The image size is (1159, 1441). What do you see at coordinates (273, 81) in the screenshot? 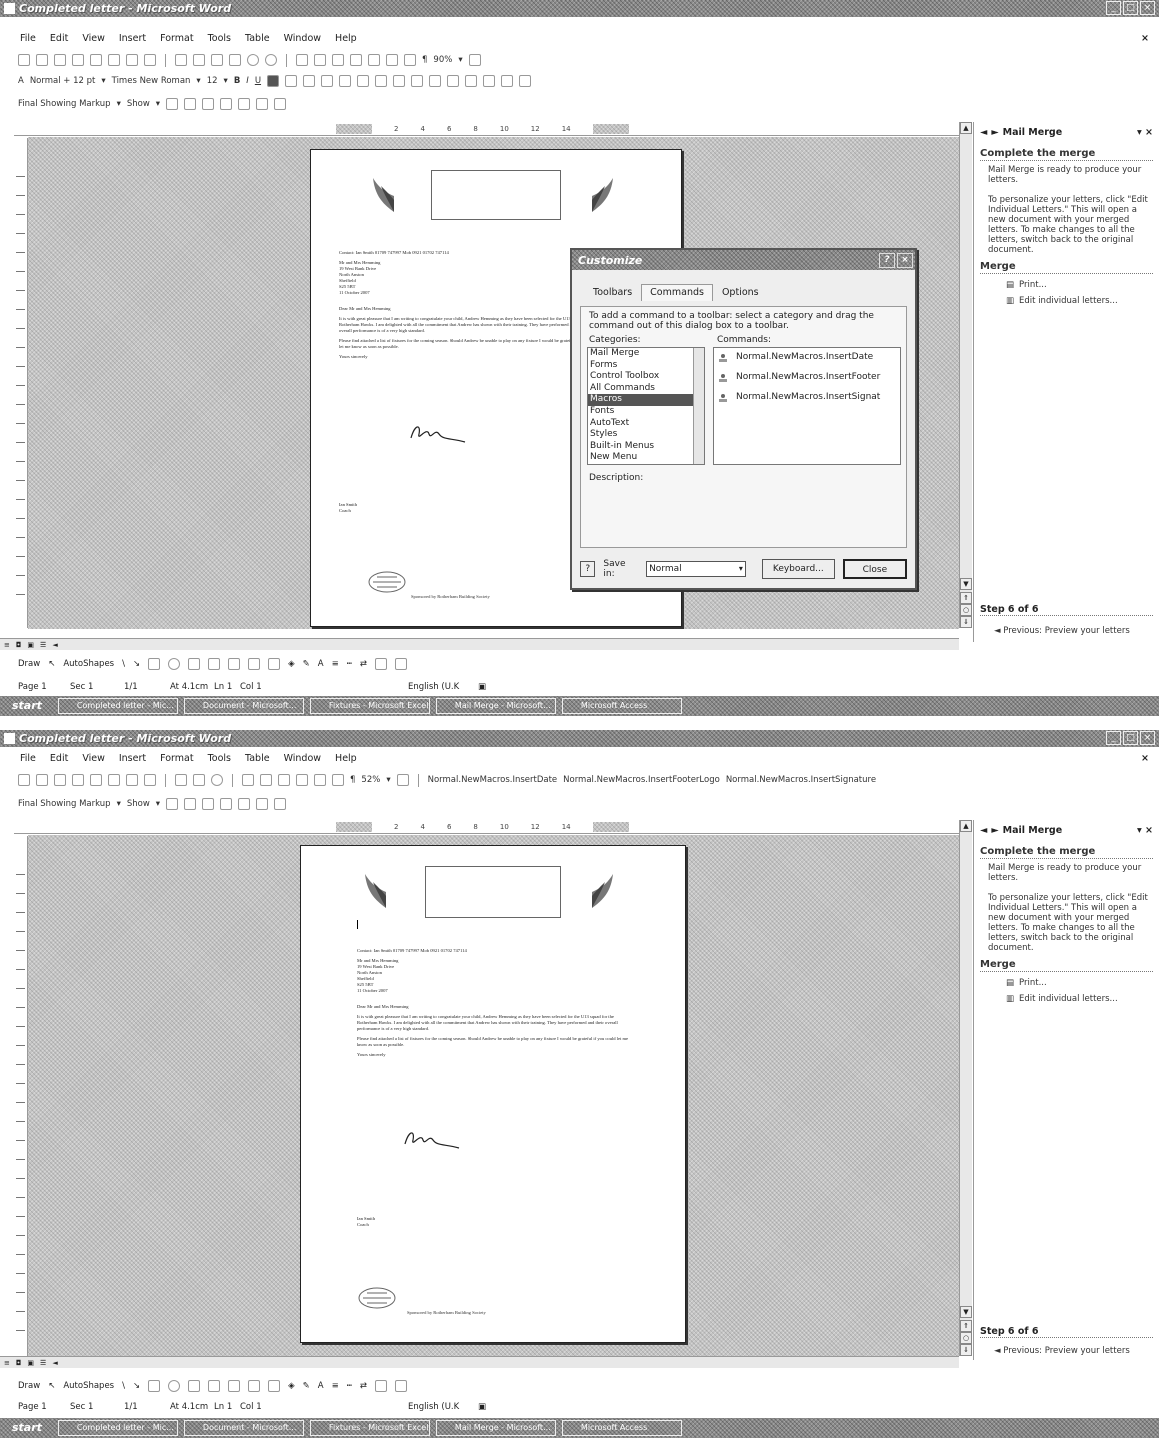
I see `align-left-icon` at bounding box center [273, 81].